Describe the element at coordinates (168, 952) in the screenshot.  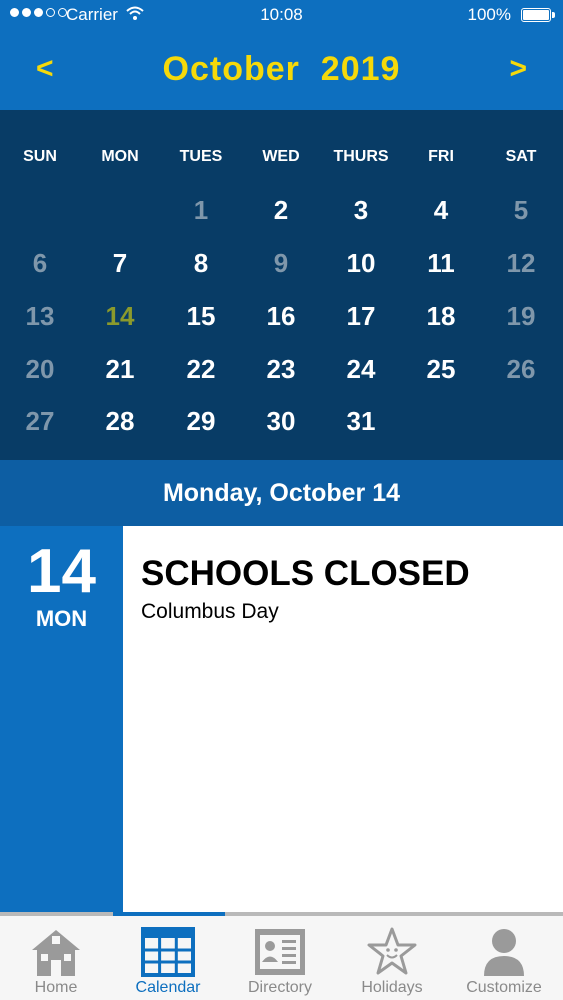
I see `calendar-grid-icon` at that location.